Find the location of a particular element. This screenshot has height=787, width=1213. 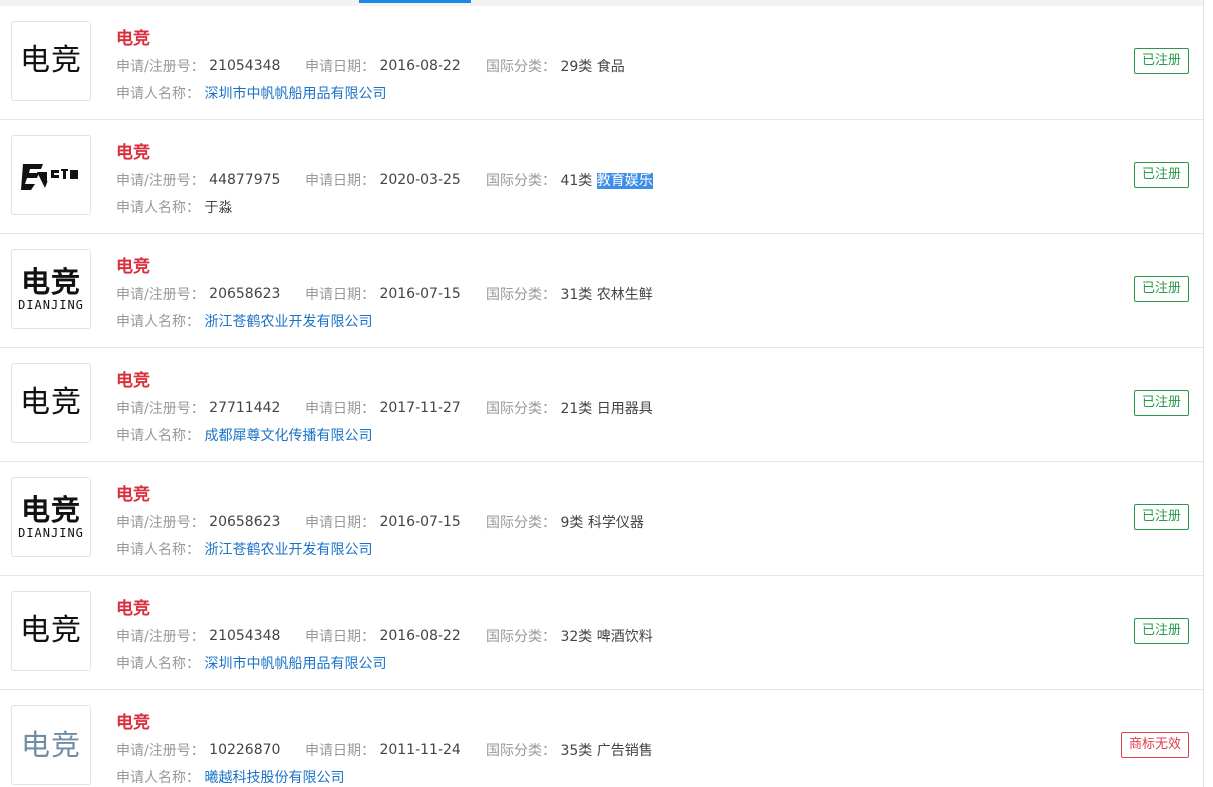

class-number: 9类 is located at coordinates (572, 523).